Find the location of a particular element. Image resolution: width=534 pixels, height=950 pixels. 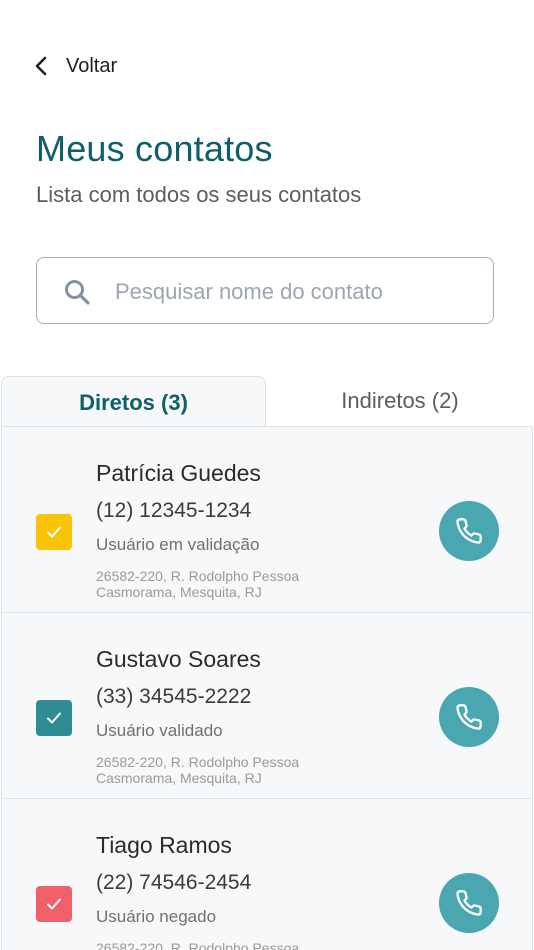

contact-status: Usuário em validação is located at coordinates (178, 544).